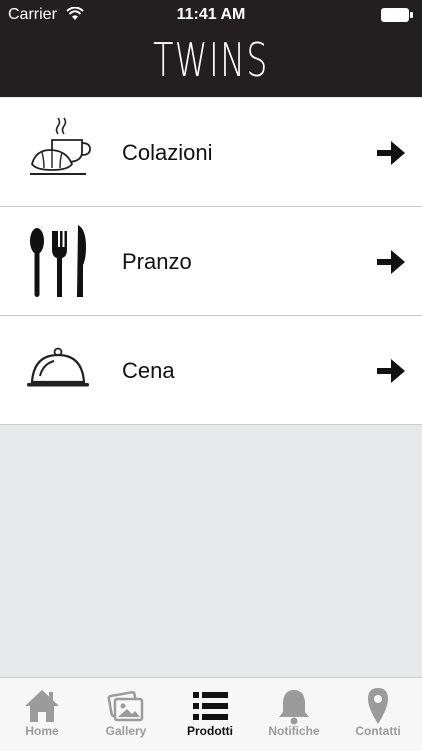 Image resolution: width=422 pixels, height=751 pixels. What do you see at coordinates (42, 706) in the screenshot?
I see `home-icon` at bounding box center [42, 706].